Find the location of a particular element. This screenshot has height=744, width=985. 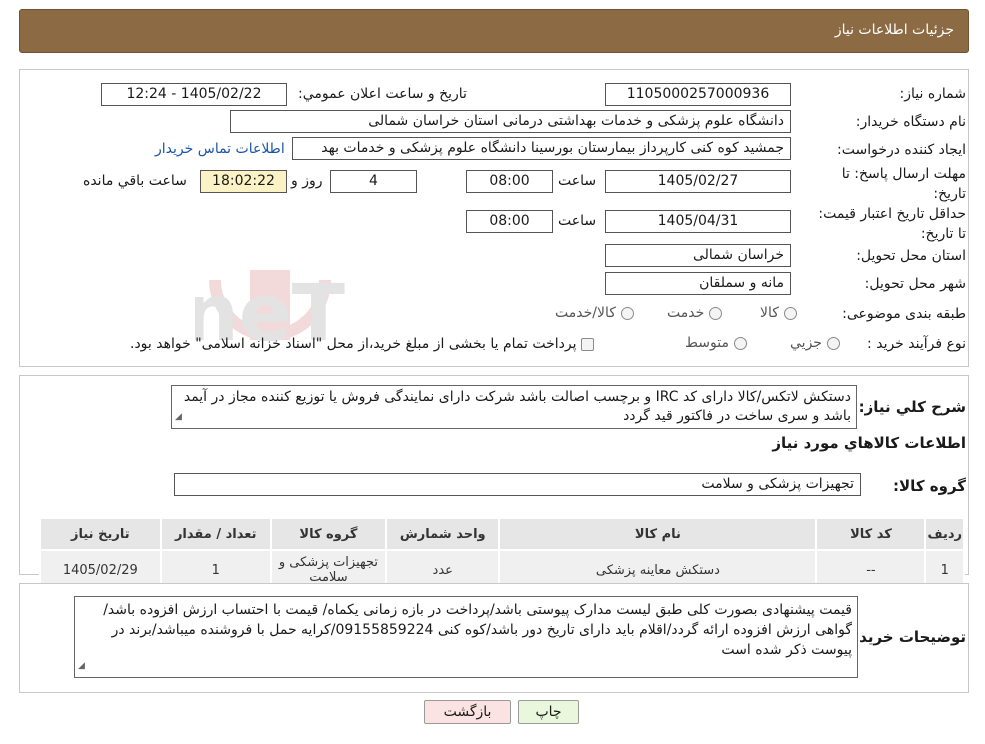

province-label: استان محل تحويل: is located at coordinates (911, 256).